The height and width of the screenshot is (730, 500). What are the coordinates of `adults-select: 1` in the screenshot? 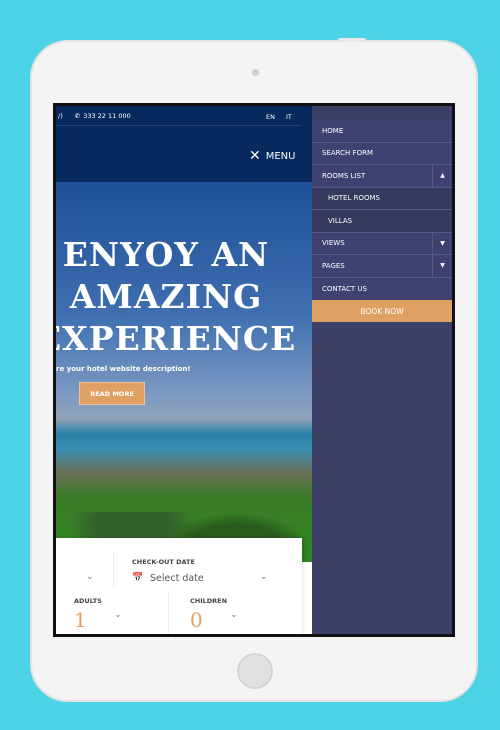 It's located at (80, 620).